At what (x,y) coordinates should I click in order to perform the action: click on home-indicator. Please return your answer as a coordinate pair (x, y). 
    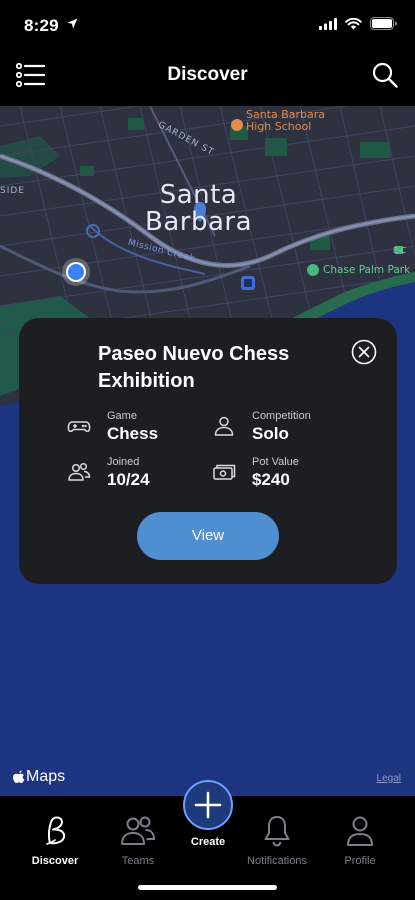
    Looking at the image, I should click on (207, 887).